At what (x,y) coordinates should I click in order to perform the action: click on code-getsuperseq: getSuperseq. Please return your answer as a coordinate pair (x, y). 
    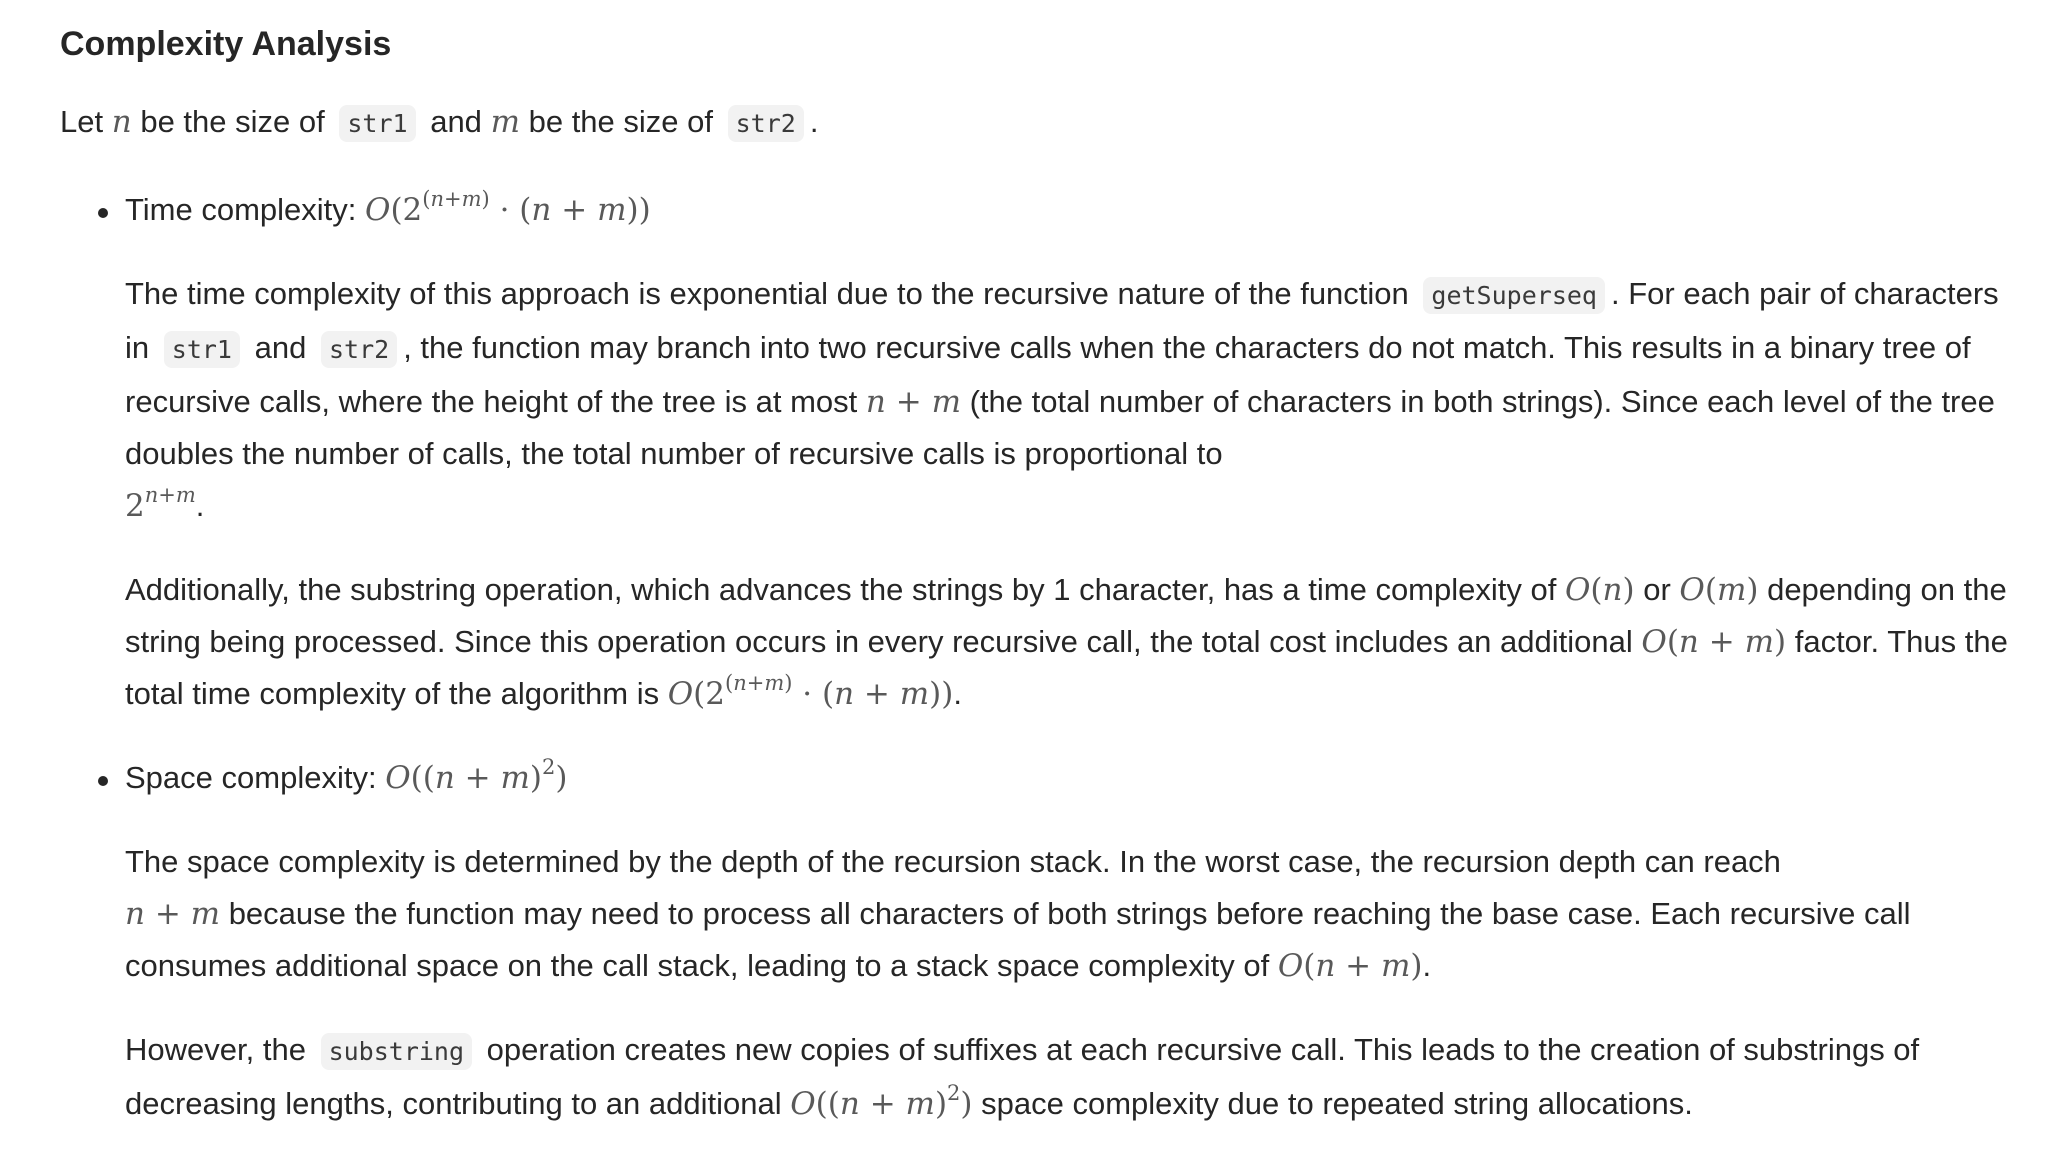
    Looking at the image, I should click on (1514, 295).